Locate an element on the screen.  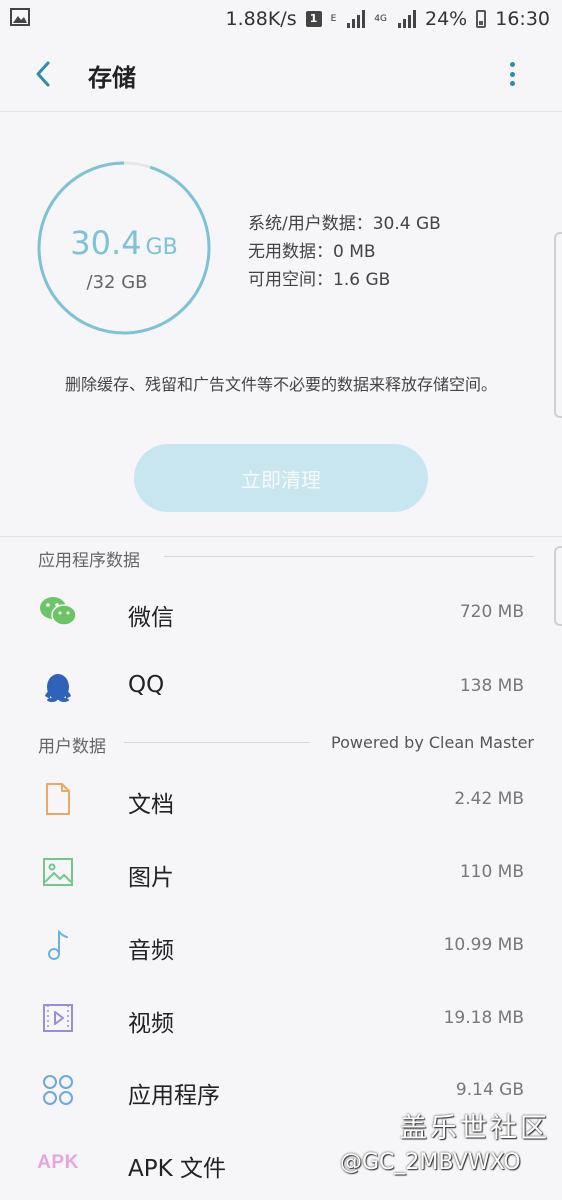
list-item-label: 微信 is located at coordinates (151, 618).